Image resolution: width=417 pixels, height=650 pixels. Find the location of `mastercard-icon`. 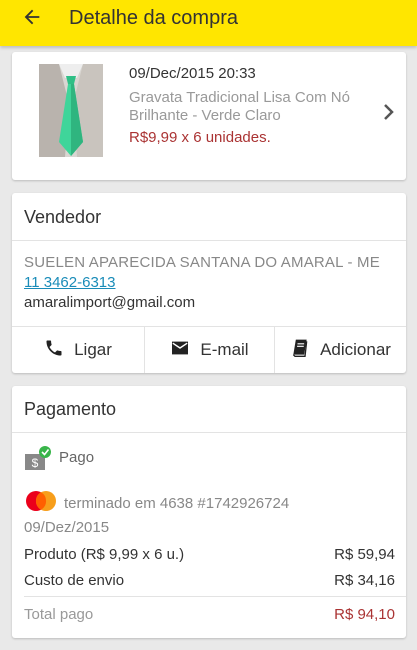

mastercard-icon is located at coordinates (41, 504).